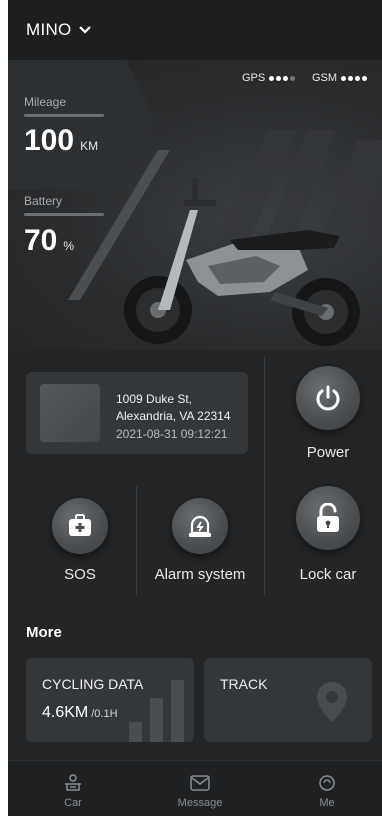  I want to click on tab-me: Me, so click(327, 791).